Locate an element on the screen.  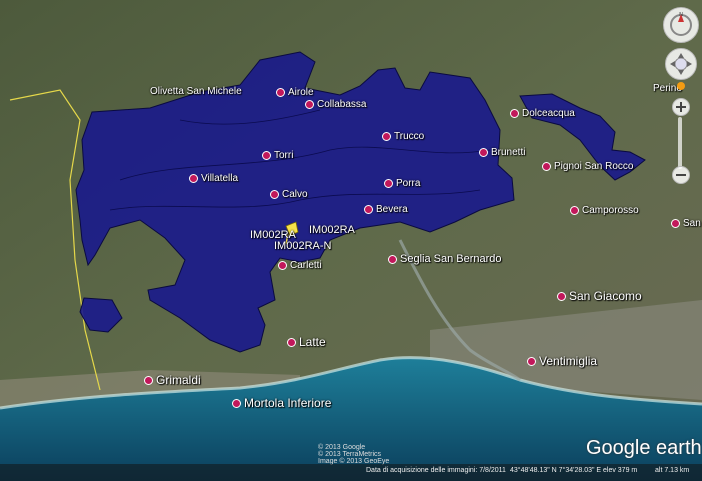
zoom-in-button is located at coordinates (681, 107).